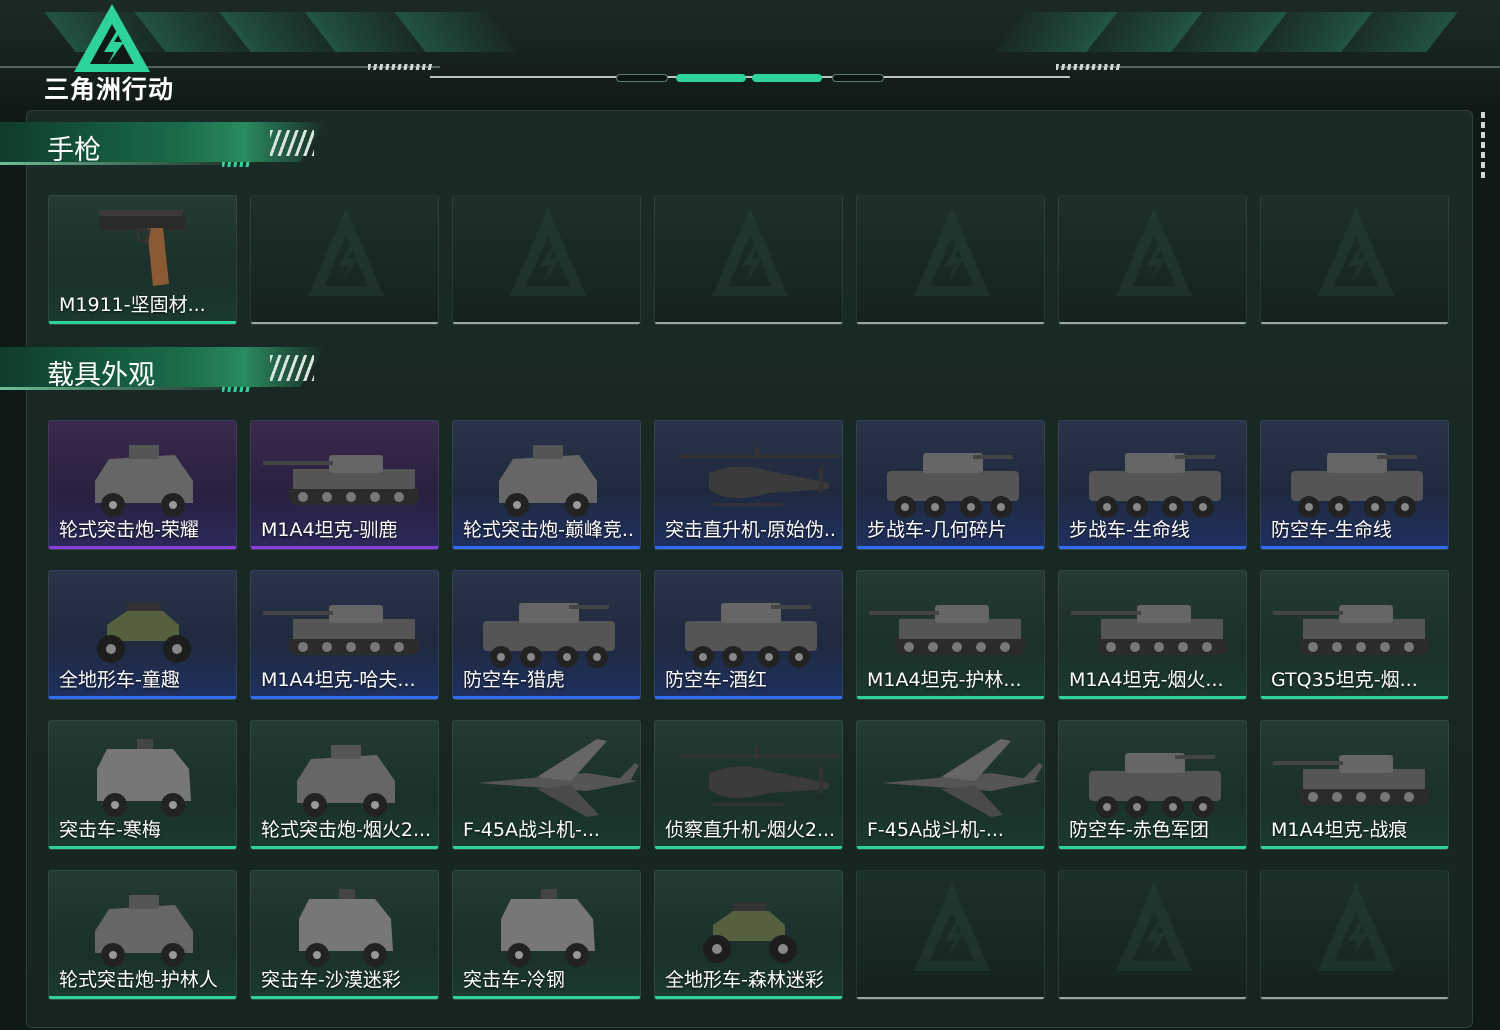 The height and width of the screenshot is (1030, 1500). I want to click on skin-label: 步战车-生命线, so click(1129, 530).